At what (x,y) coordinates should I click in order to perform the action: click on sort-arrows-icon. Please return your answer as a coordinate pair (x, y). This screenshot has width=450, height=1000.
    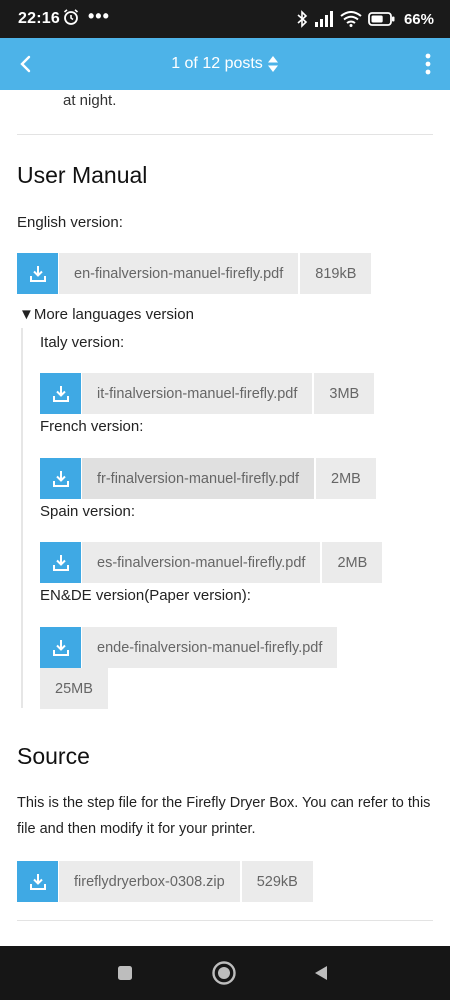
    Looking at the image, I should click on (272, 64).